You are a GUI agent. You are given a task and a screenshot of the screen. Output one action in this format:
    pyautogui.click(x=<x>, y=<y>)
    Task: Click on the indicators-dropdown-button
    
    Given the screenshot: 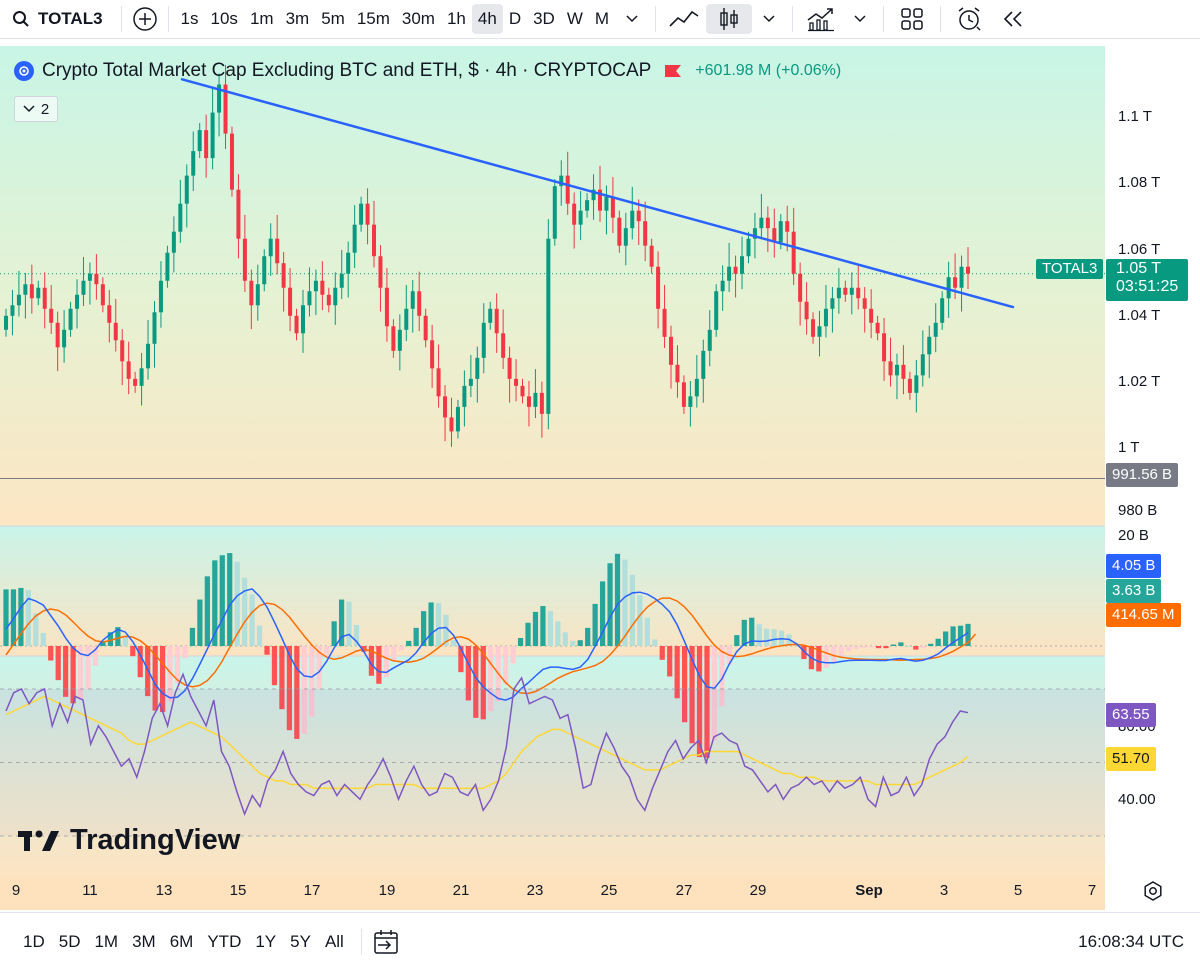 What is the action you would take?
    pyautogui.click(x=860, y=19)
    